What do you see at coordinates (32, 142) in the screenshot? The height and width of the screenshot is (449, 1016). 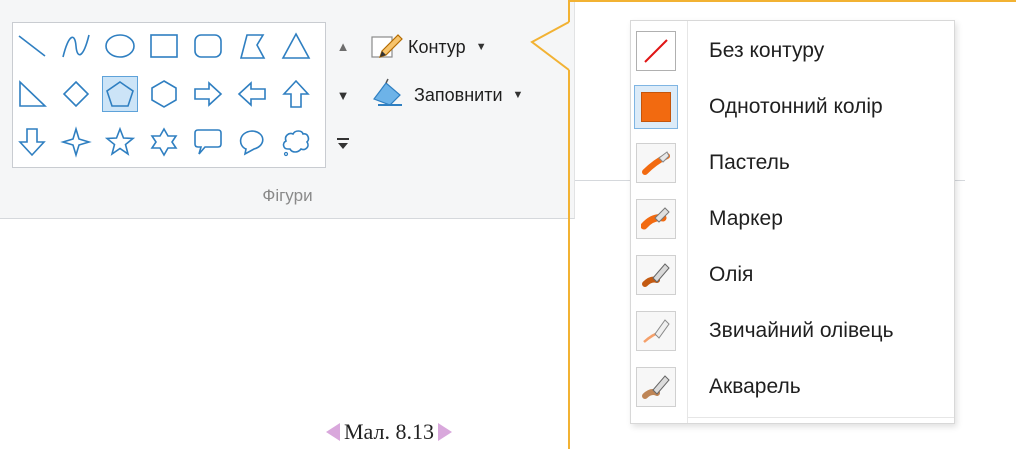 I see `down-arrow-shape-icon` at bounding box center [32, 142].